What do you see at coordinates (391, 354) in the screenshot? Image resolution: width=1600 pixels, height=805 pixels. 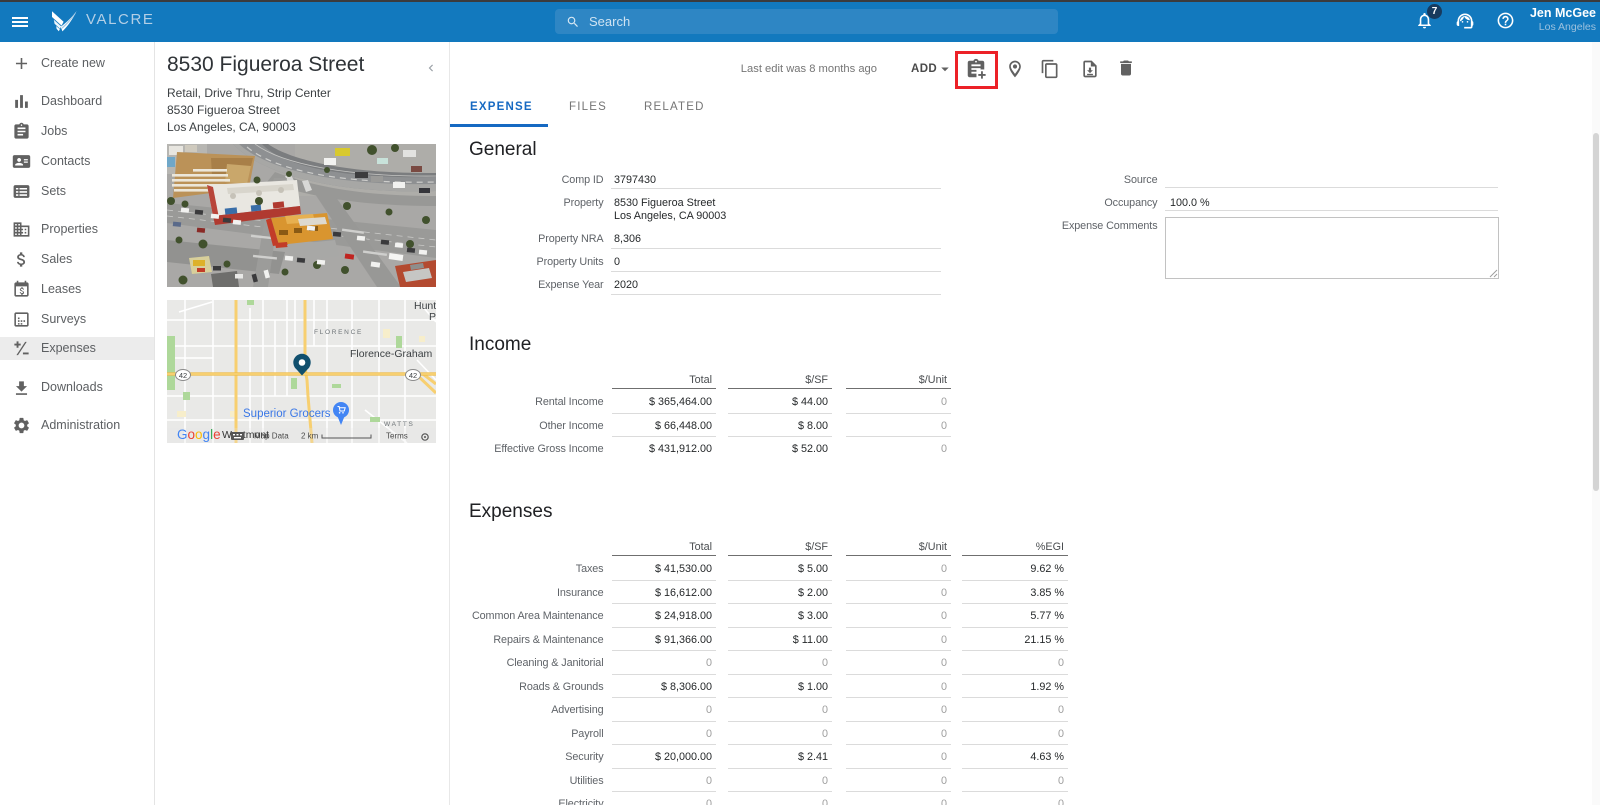 I see `svg-text: Florence-Graham` at bounding box center [391, 354].